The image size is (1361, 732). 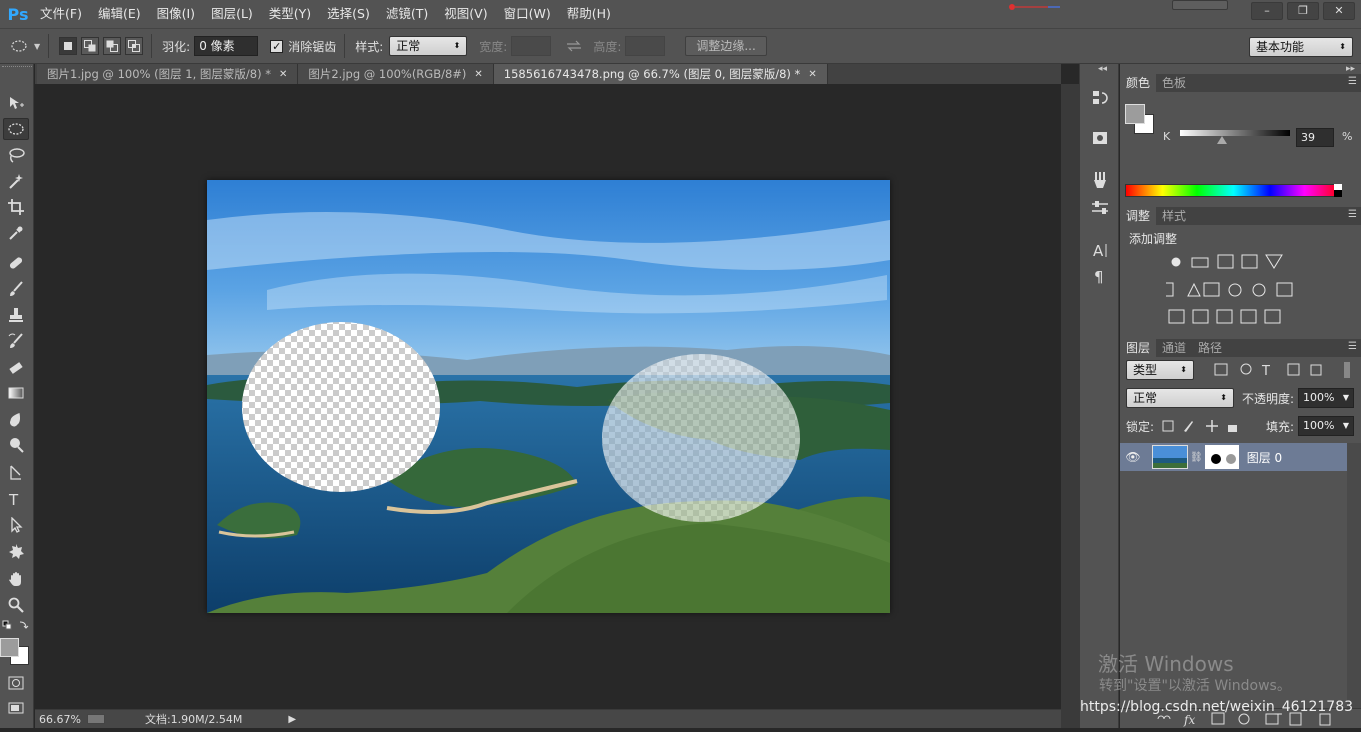 I want to click on add-selection-button, so click(x=90, y=46).